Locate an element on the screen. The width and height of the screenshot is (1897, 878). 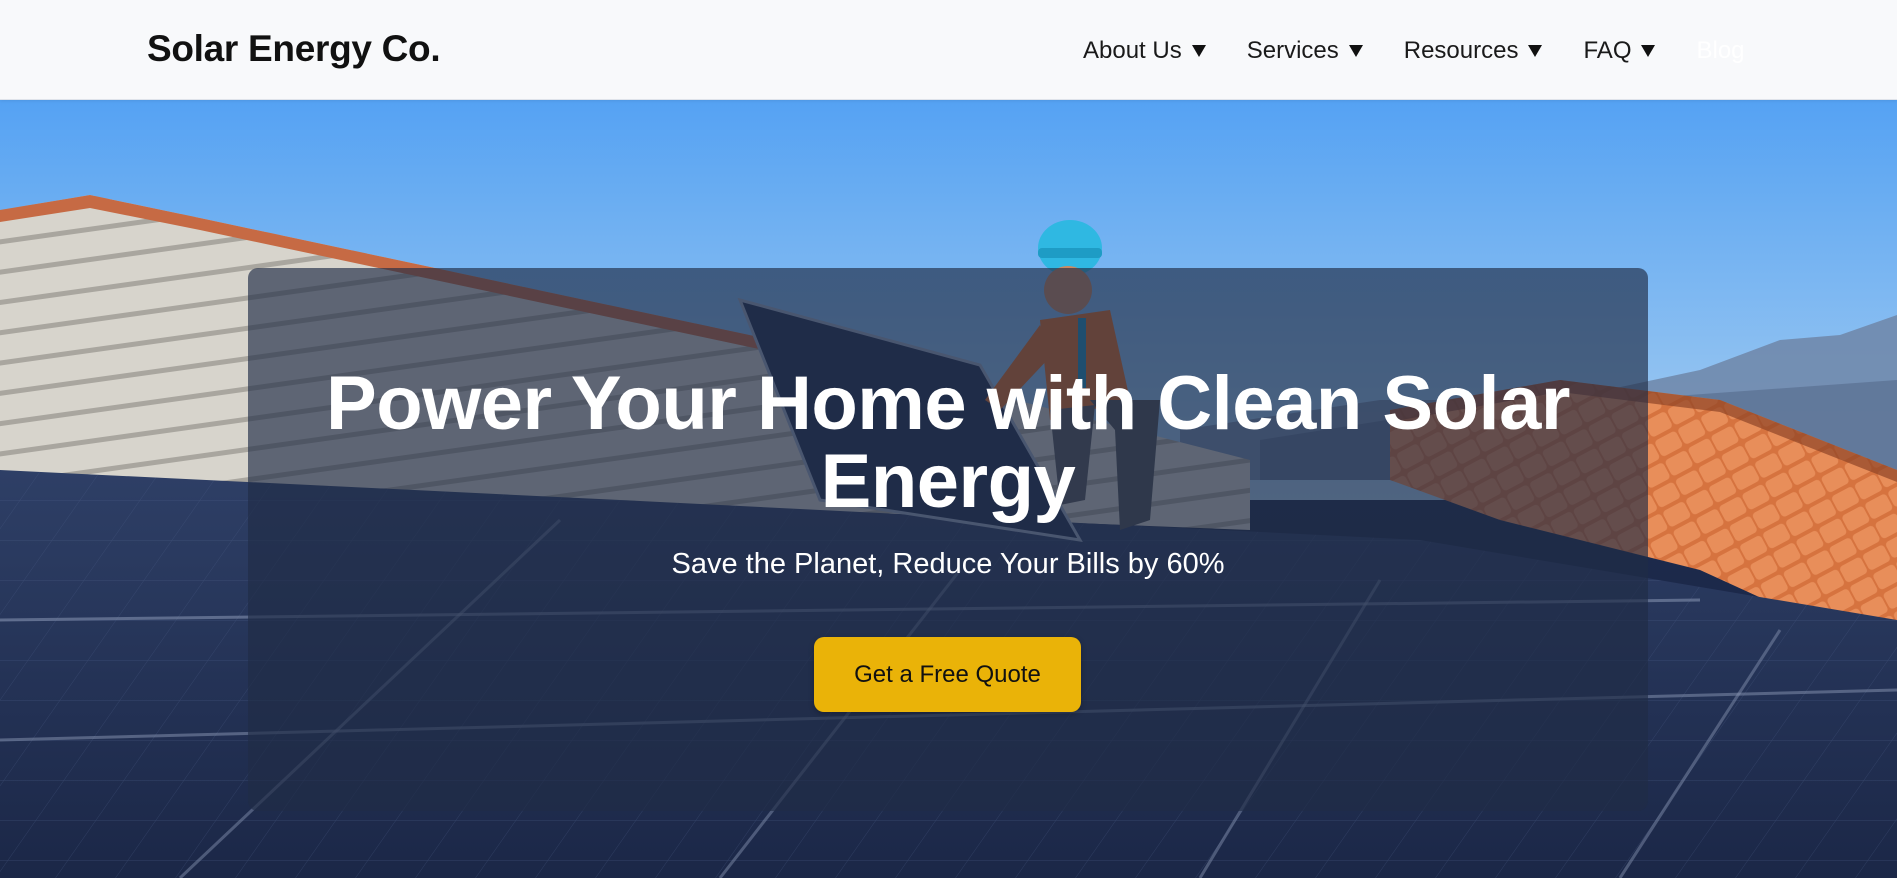
nav-item-blog: Blog is located at coordinates (1720, 51).